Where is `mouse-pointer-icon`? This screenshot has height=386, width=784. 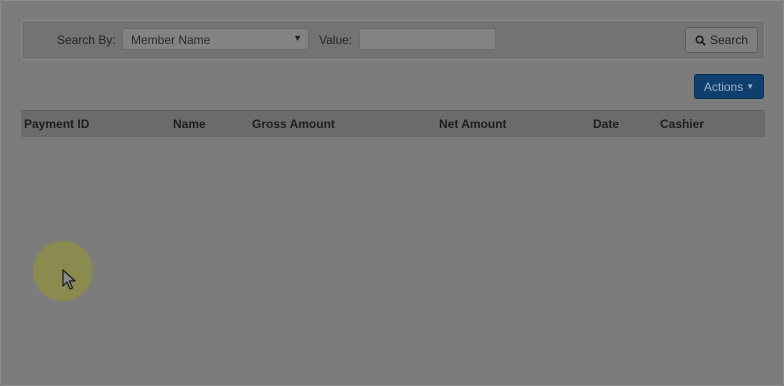 mouse-pointer-icon is located at coordinates (69, 279).